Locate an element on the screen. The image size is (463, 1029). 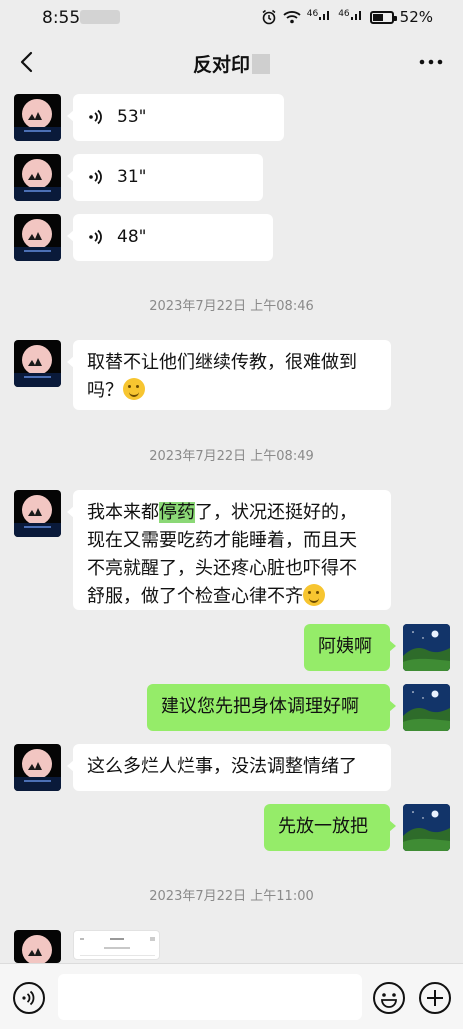
message-line: 现在又需要吃药才能睡着，而且天 is located at coordinates (222, 540).